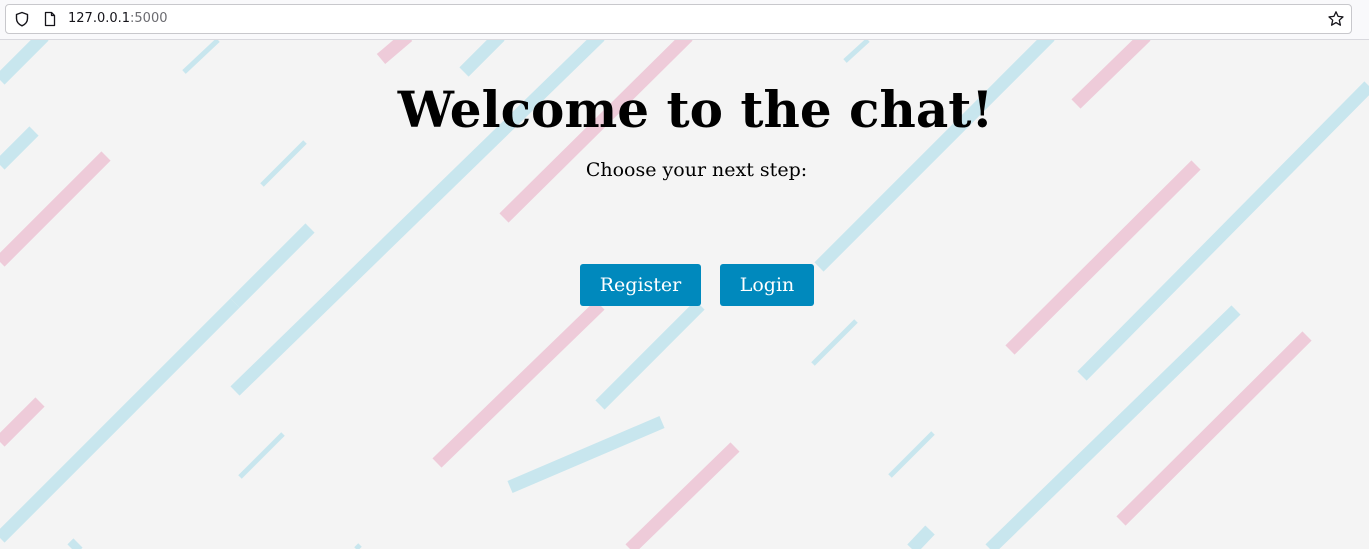  I want to click on url-host: 127.0.0.1, so click(99, 18).